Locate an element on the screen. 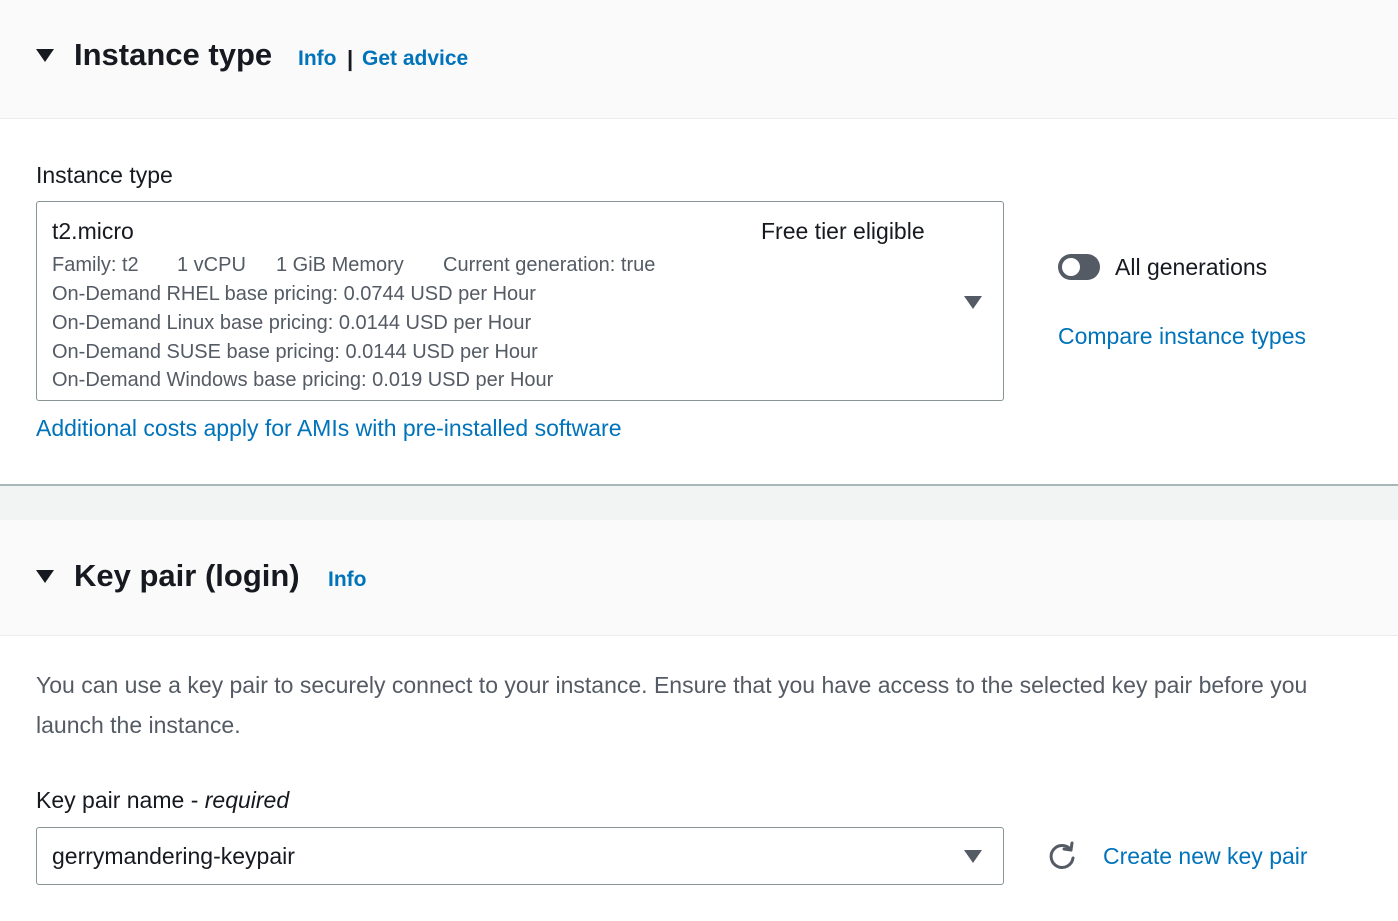 The height and width of the screenshot is (921, 1398). instance-vcpu: 1 vCPU is located at coordinates (211, 265).